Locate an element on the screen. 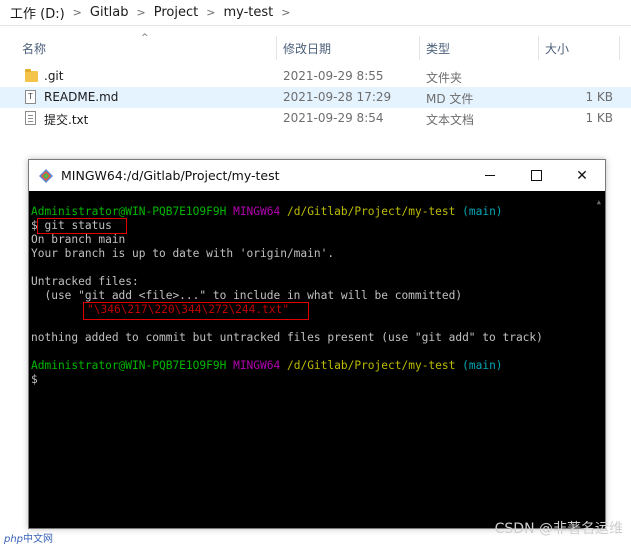 This screenshot has height=546, width=631. column-headers: ^ 名称 修改日期 类型 大小 is located at coordinates (315, 47).